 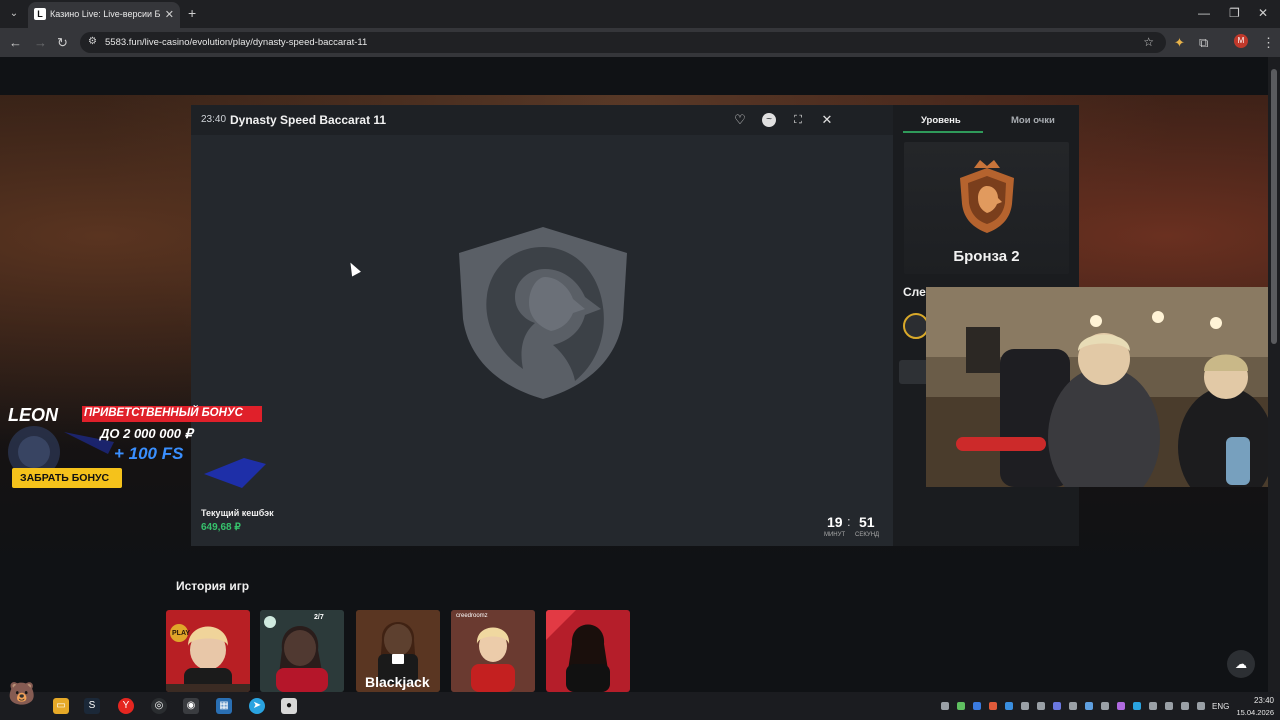 What do you see at coordinates (1274, 374) in the screenshot?
I see `page-scrollbar` at bounding box center [1274, 374].